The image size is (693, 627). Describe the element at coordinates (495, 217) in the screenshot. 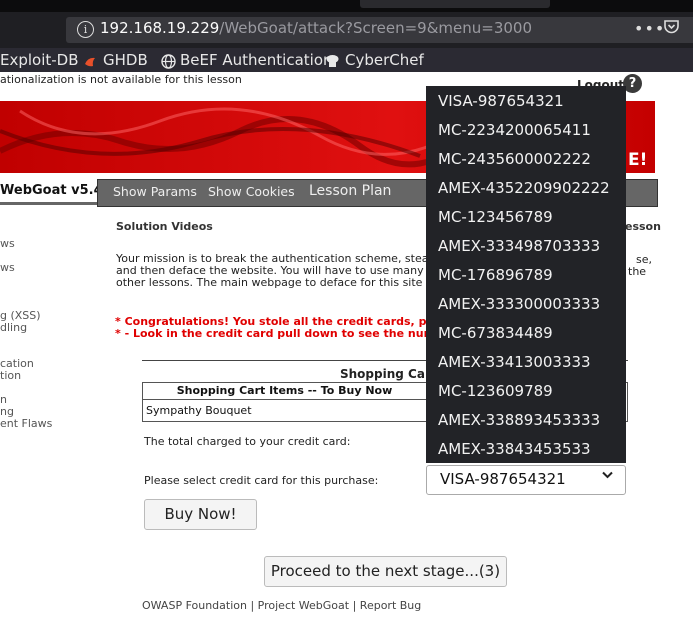

I see `dropdown-option: MC-123456789` at that location.